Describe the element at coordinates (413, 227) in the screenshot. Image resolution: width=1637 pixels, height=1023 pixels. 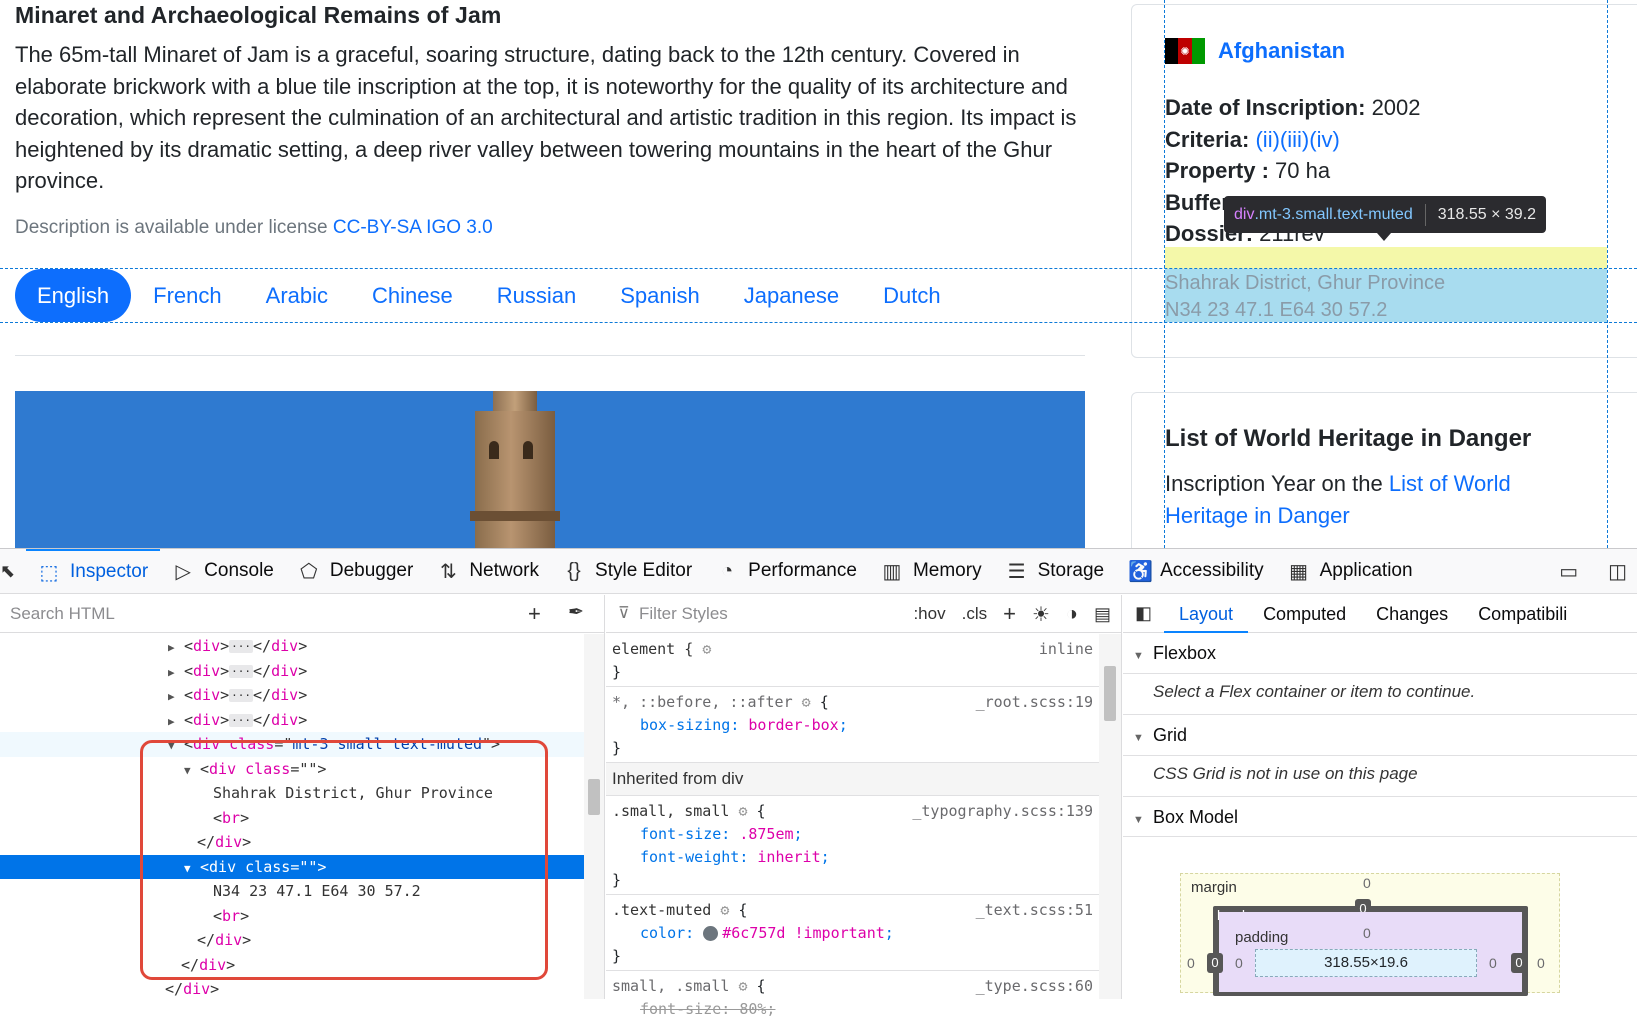
I see `license-link: CC-BY-SA IGO 3.0` at that location.